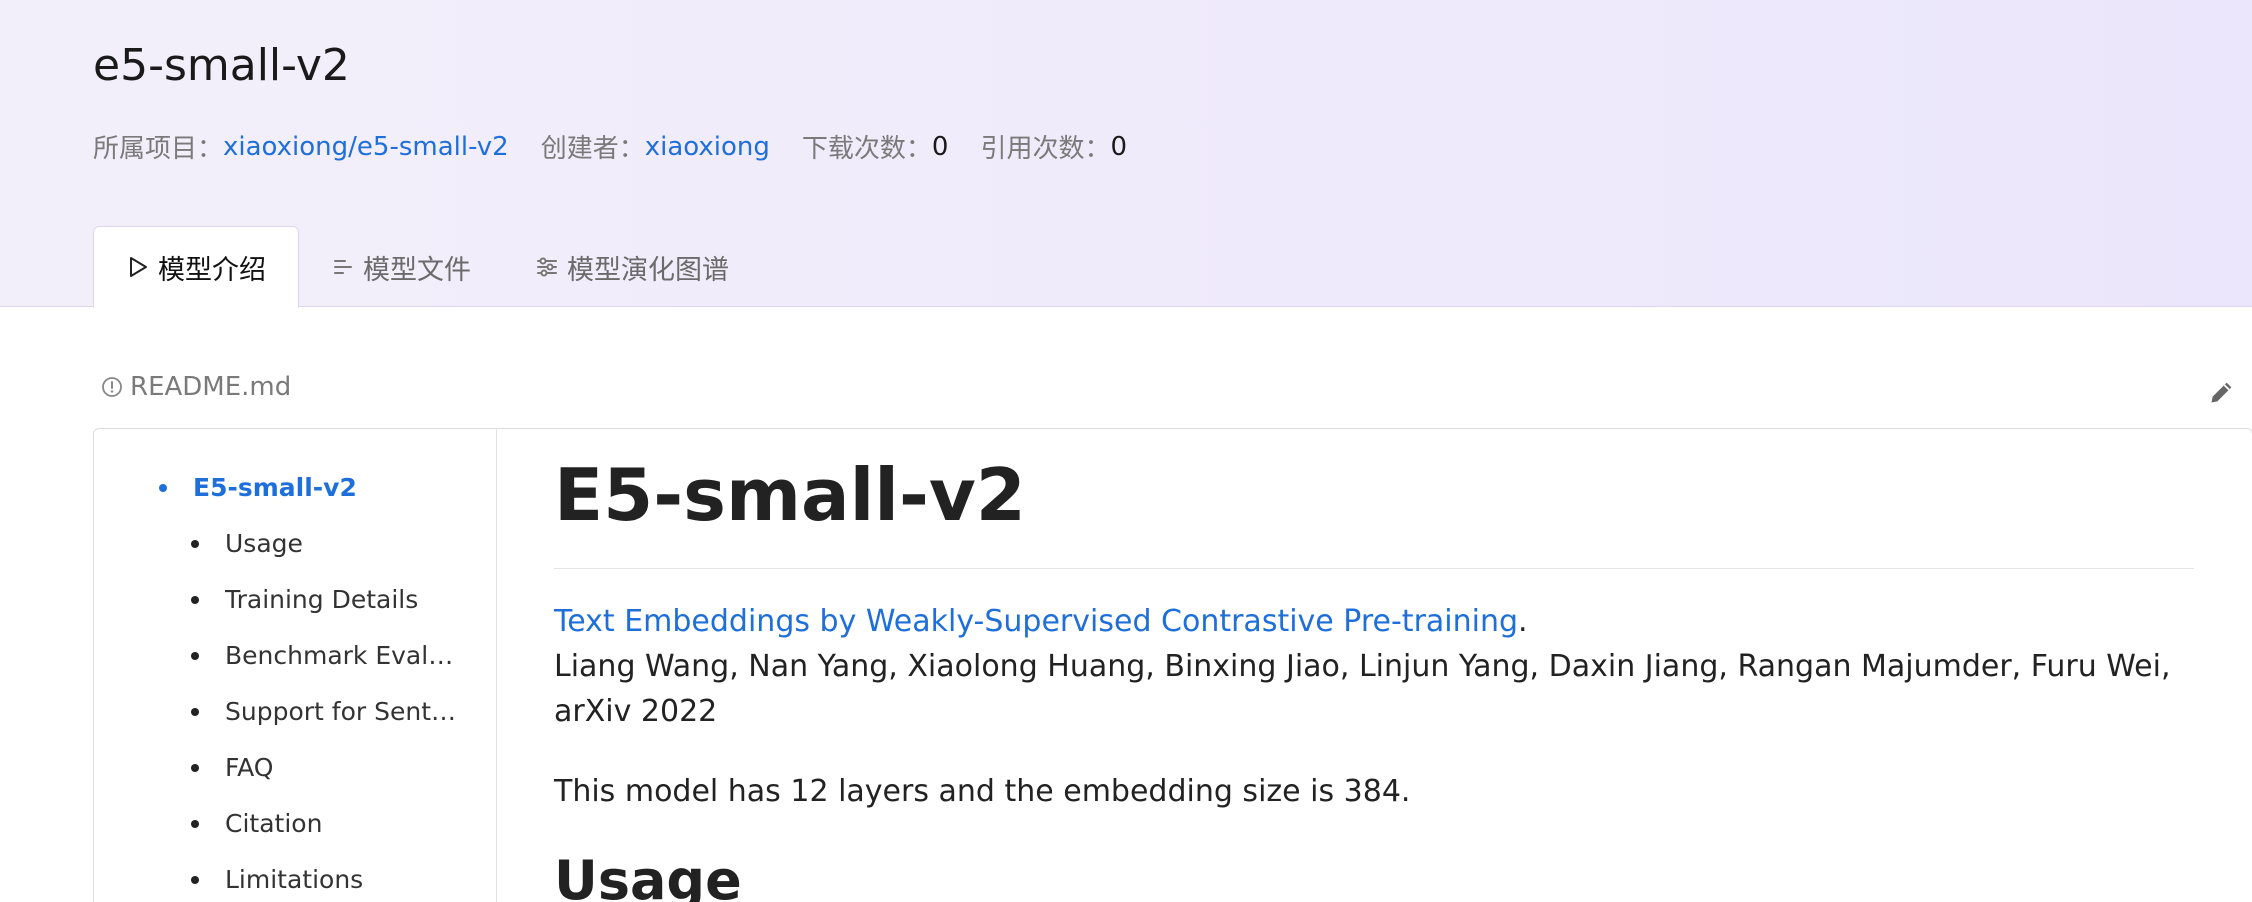  I want to click on tab-model-evolution: 模型演化图谱, so click(632, 267).